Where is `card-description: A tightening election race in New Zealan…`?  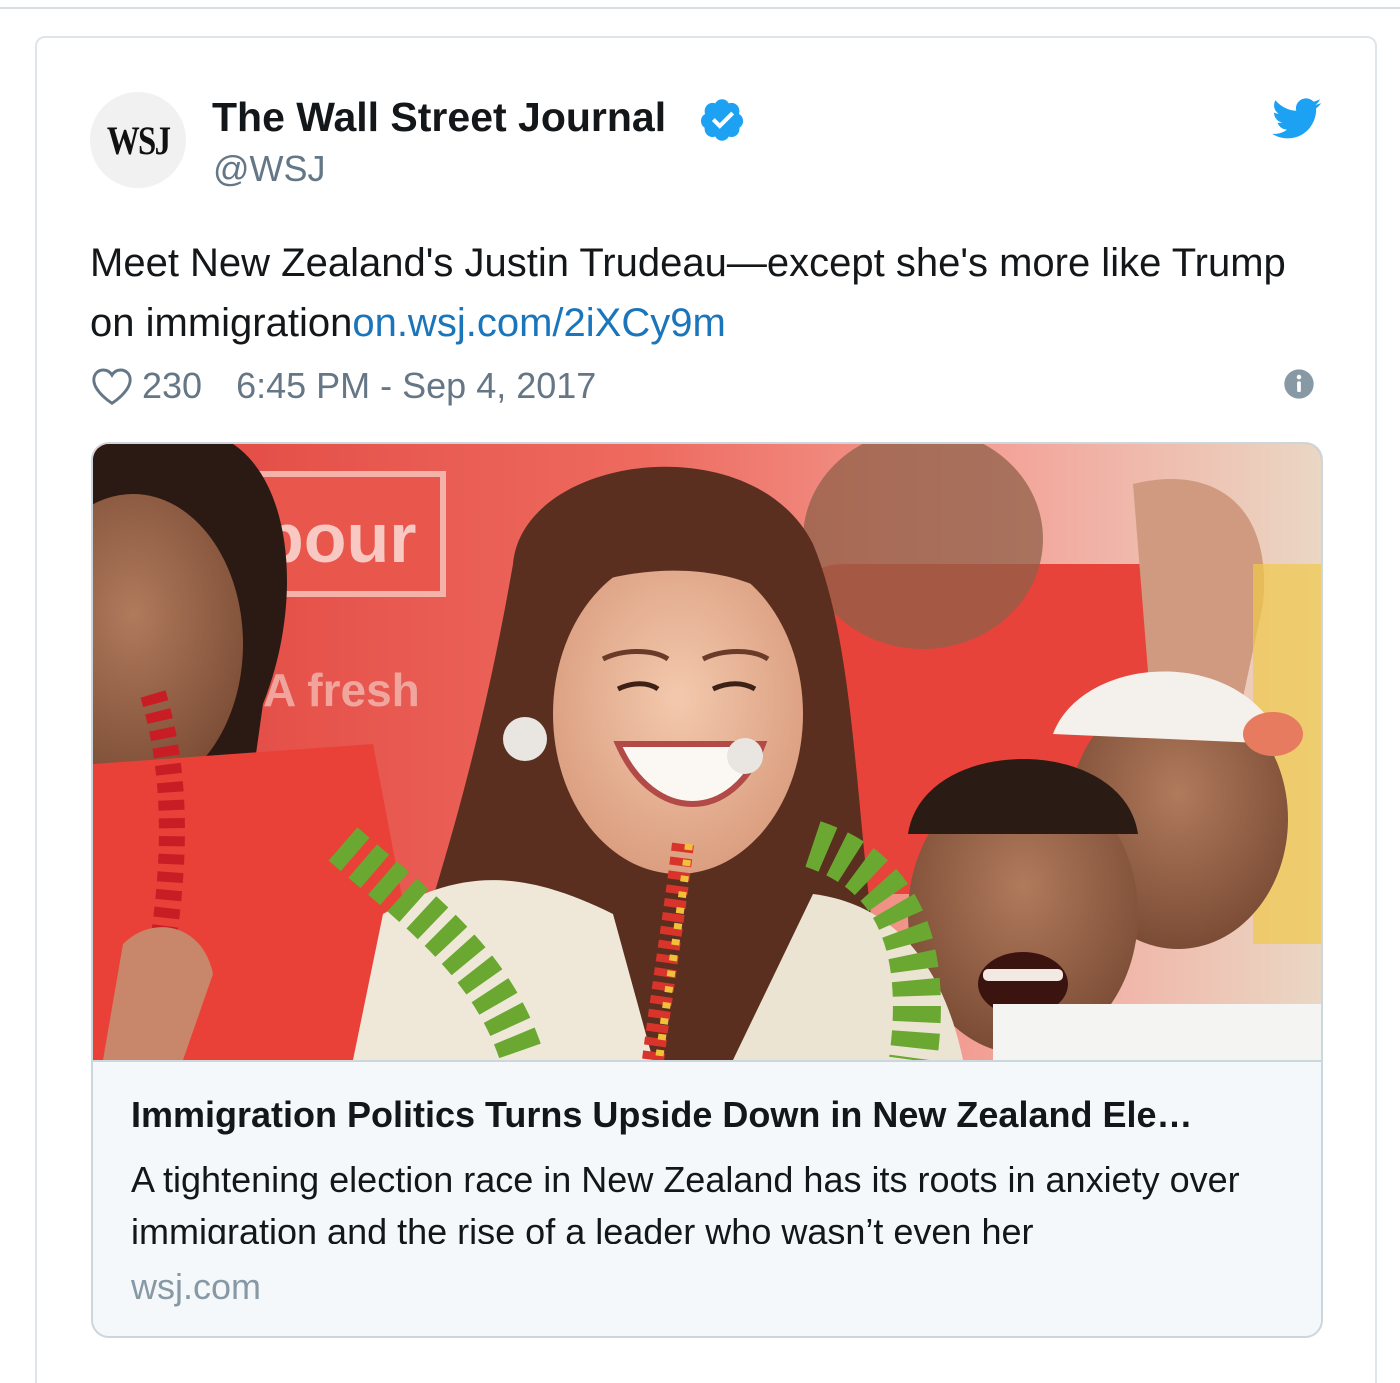 card-description: A tightening election race in New Zealan… is located at coordinates (685, 1201).